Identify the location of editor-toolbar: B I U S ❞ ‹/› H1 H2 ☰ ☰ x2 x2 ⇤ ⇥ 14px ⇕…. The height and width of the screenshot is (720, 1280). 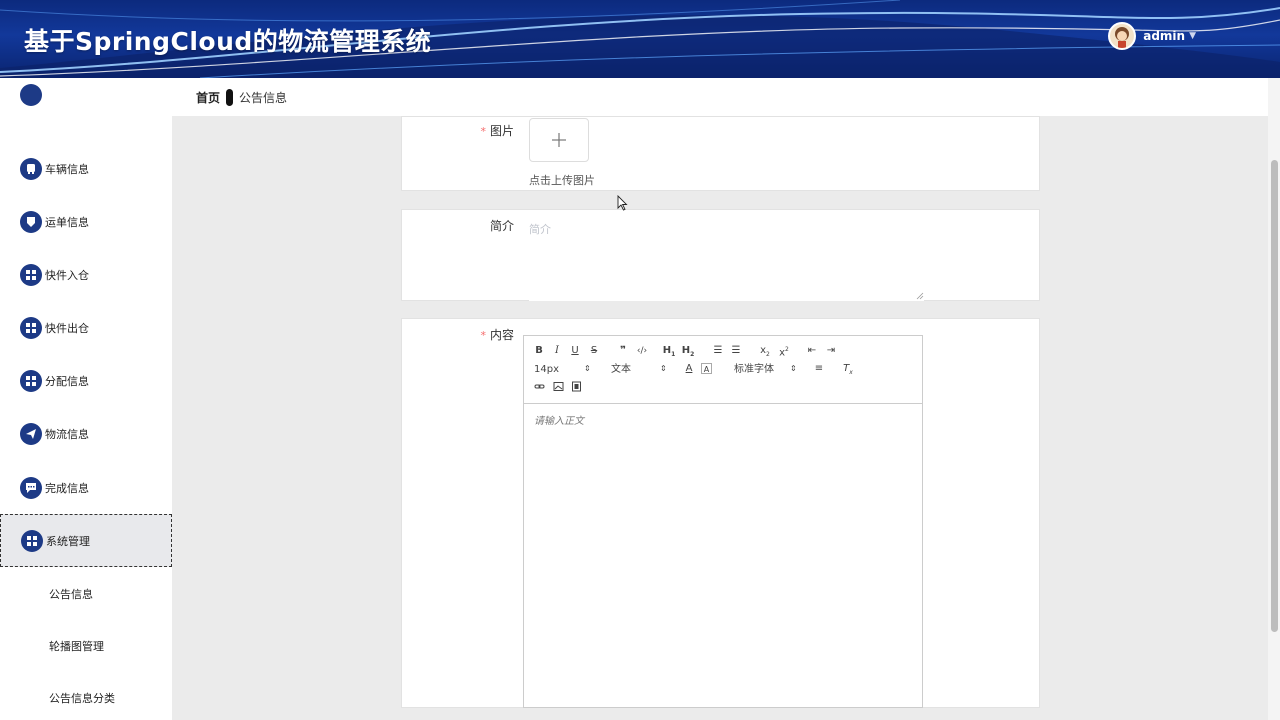
(723, 370).